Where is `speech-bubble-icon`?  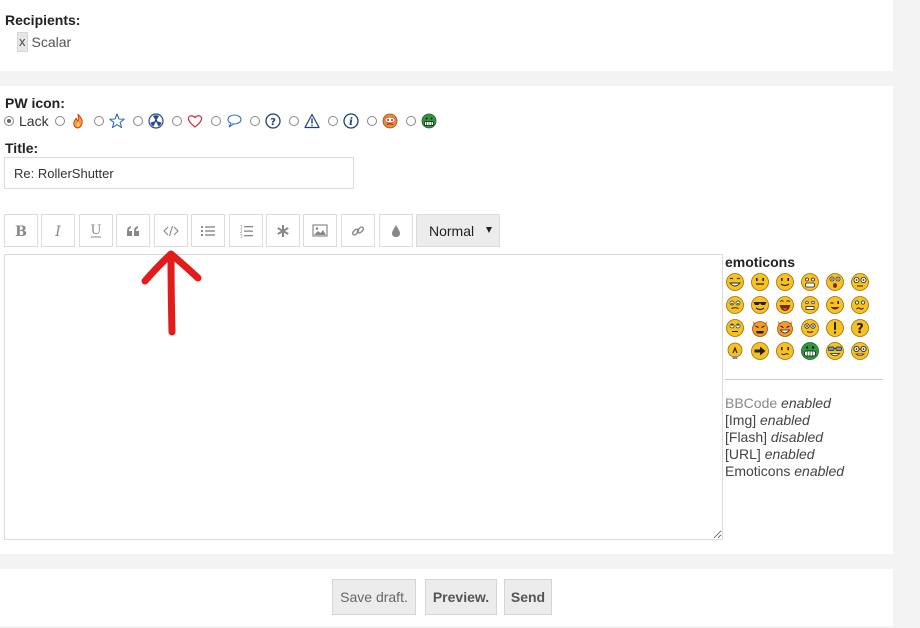 speech-bubble-icon is located at coordinates (234, 121).